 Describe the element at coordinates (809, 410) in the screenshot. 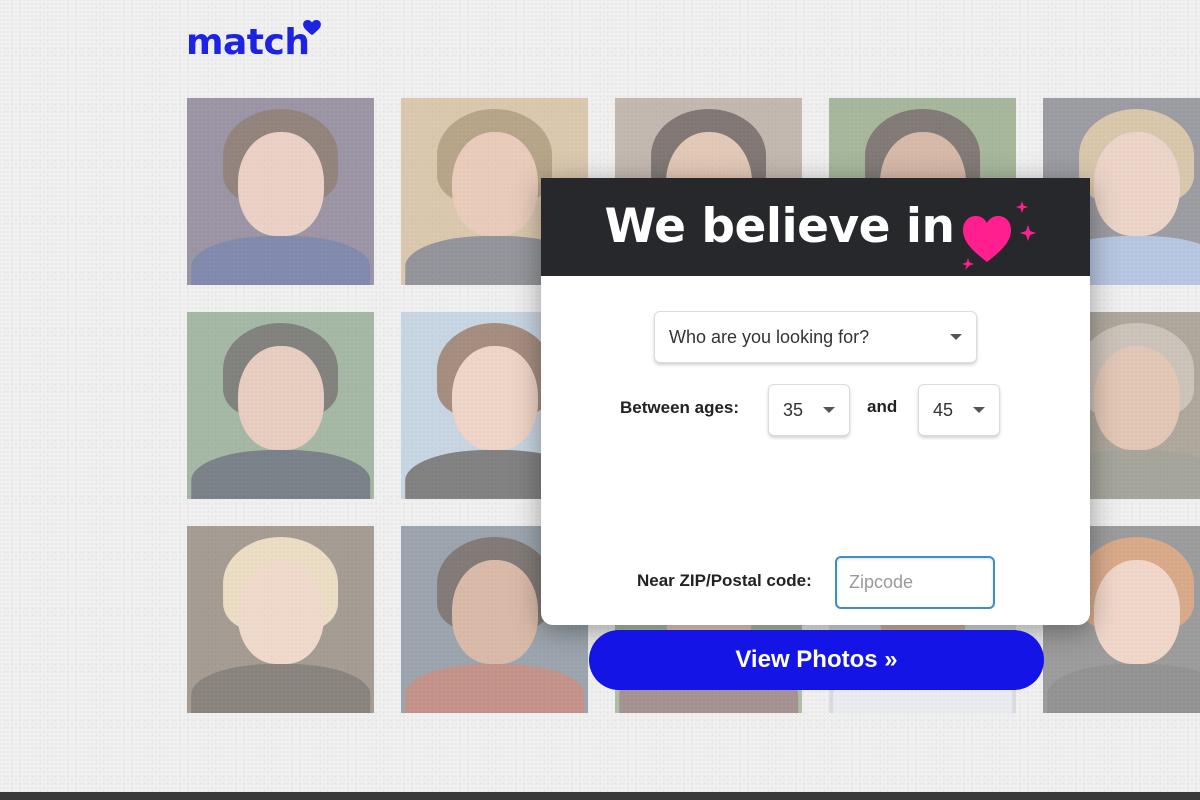

I see `min-age-select: 35` at that location.